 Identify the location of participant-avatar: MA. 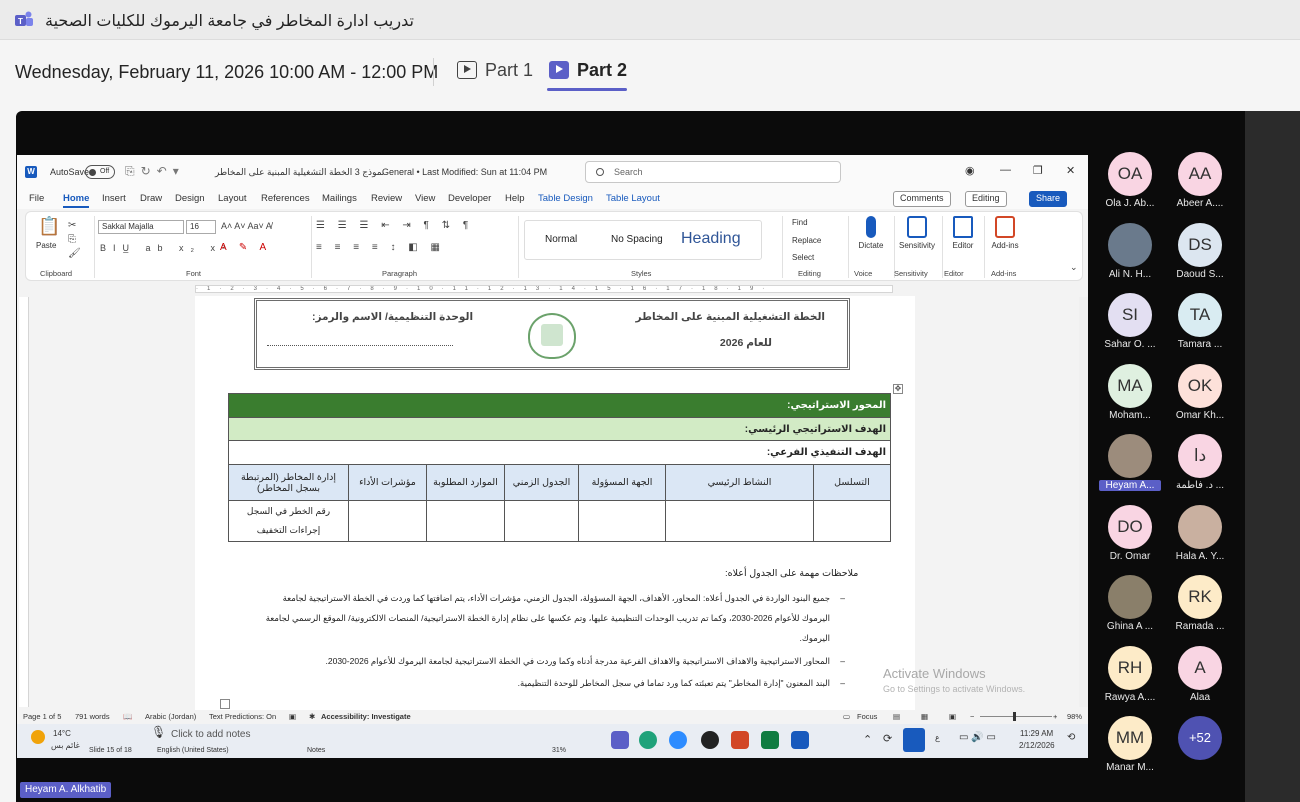
(1130, 386).